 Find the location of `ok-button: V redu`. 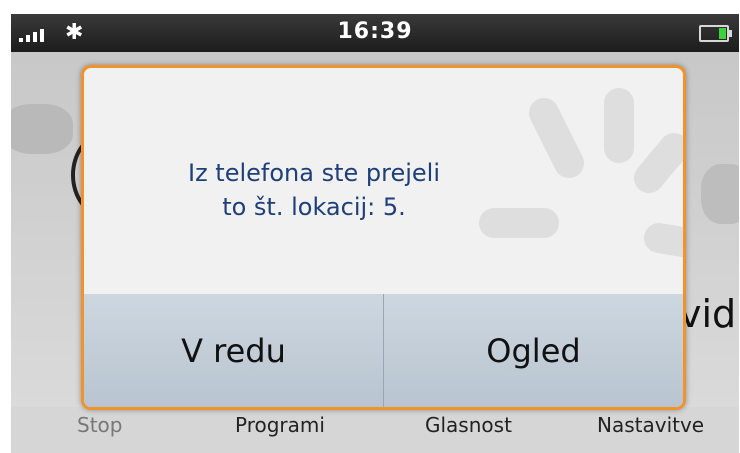

ok-button: V redu is located at coordinates (233, 350).